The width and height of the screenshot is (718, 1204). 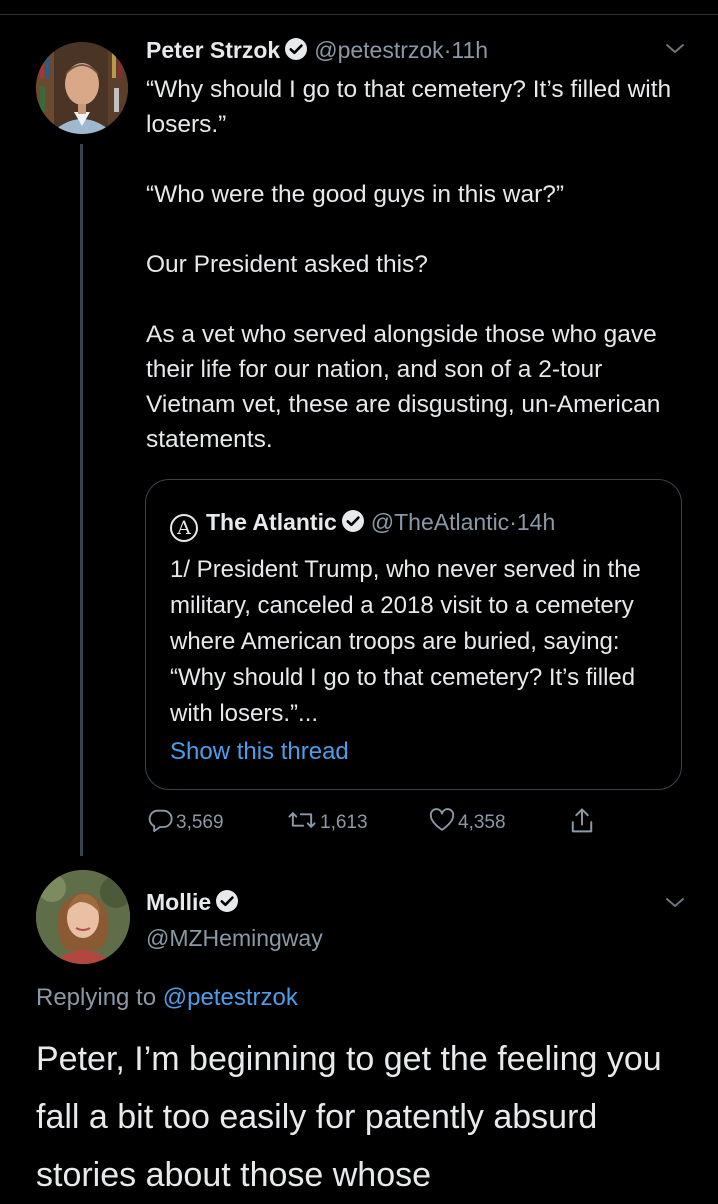 What do you see at coordinates (230, 997) in the screenshot?
I see `replying-to-mention: @petestrzok` at bounding box center [230, 997].